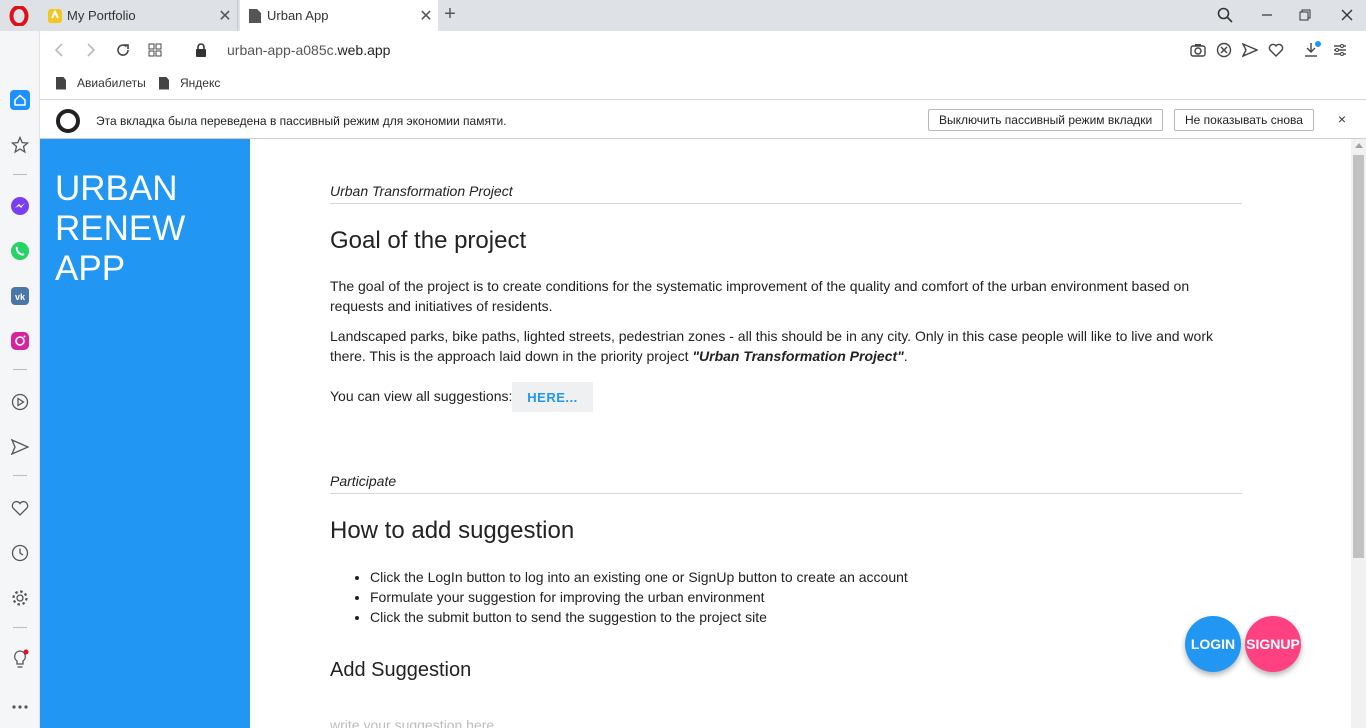 This screenshot has width=1366, height=728. Describe the element at coordinates (20, 251) in the screenshot. I see `whatsapp-icon` at that location.